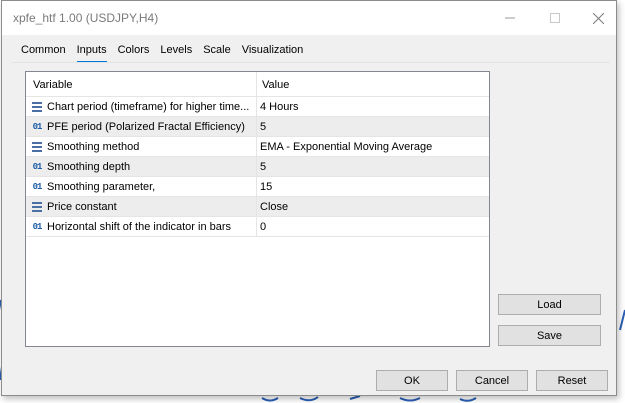 Image resolution: width=625 pixels, height=403 pixels. I want to click on table-row: 01 Smoothing depth 5, so click(257, 167).